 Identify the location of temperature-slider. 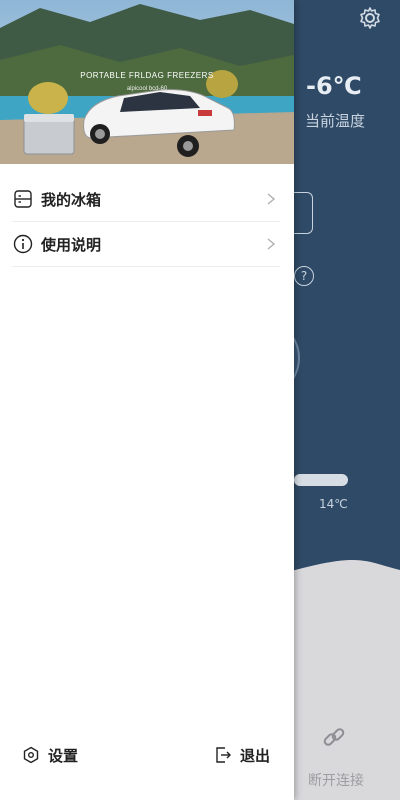
(321, 480).